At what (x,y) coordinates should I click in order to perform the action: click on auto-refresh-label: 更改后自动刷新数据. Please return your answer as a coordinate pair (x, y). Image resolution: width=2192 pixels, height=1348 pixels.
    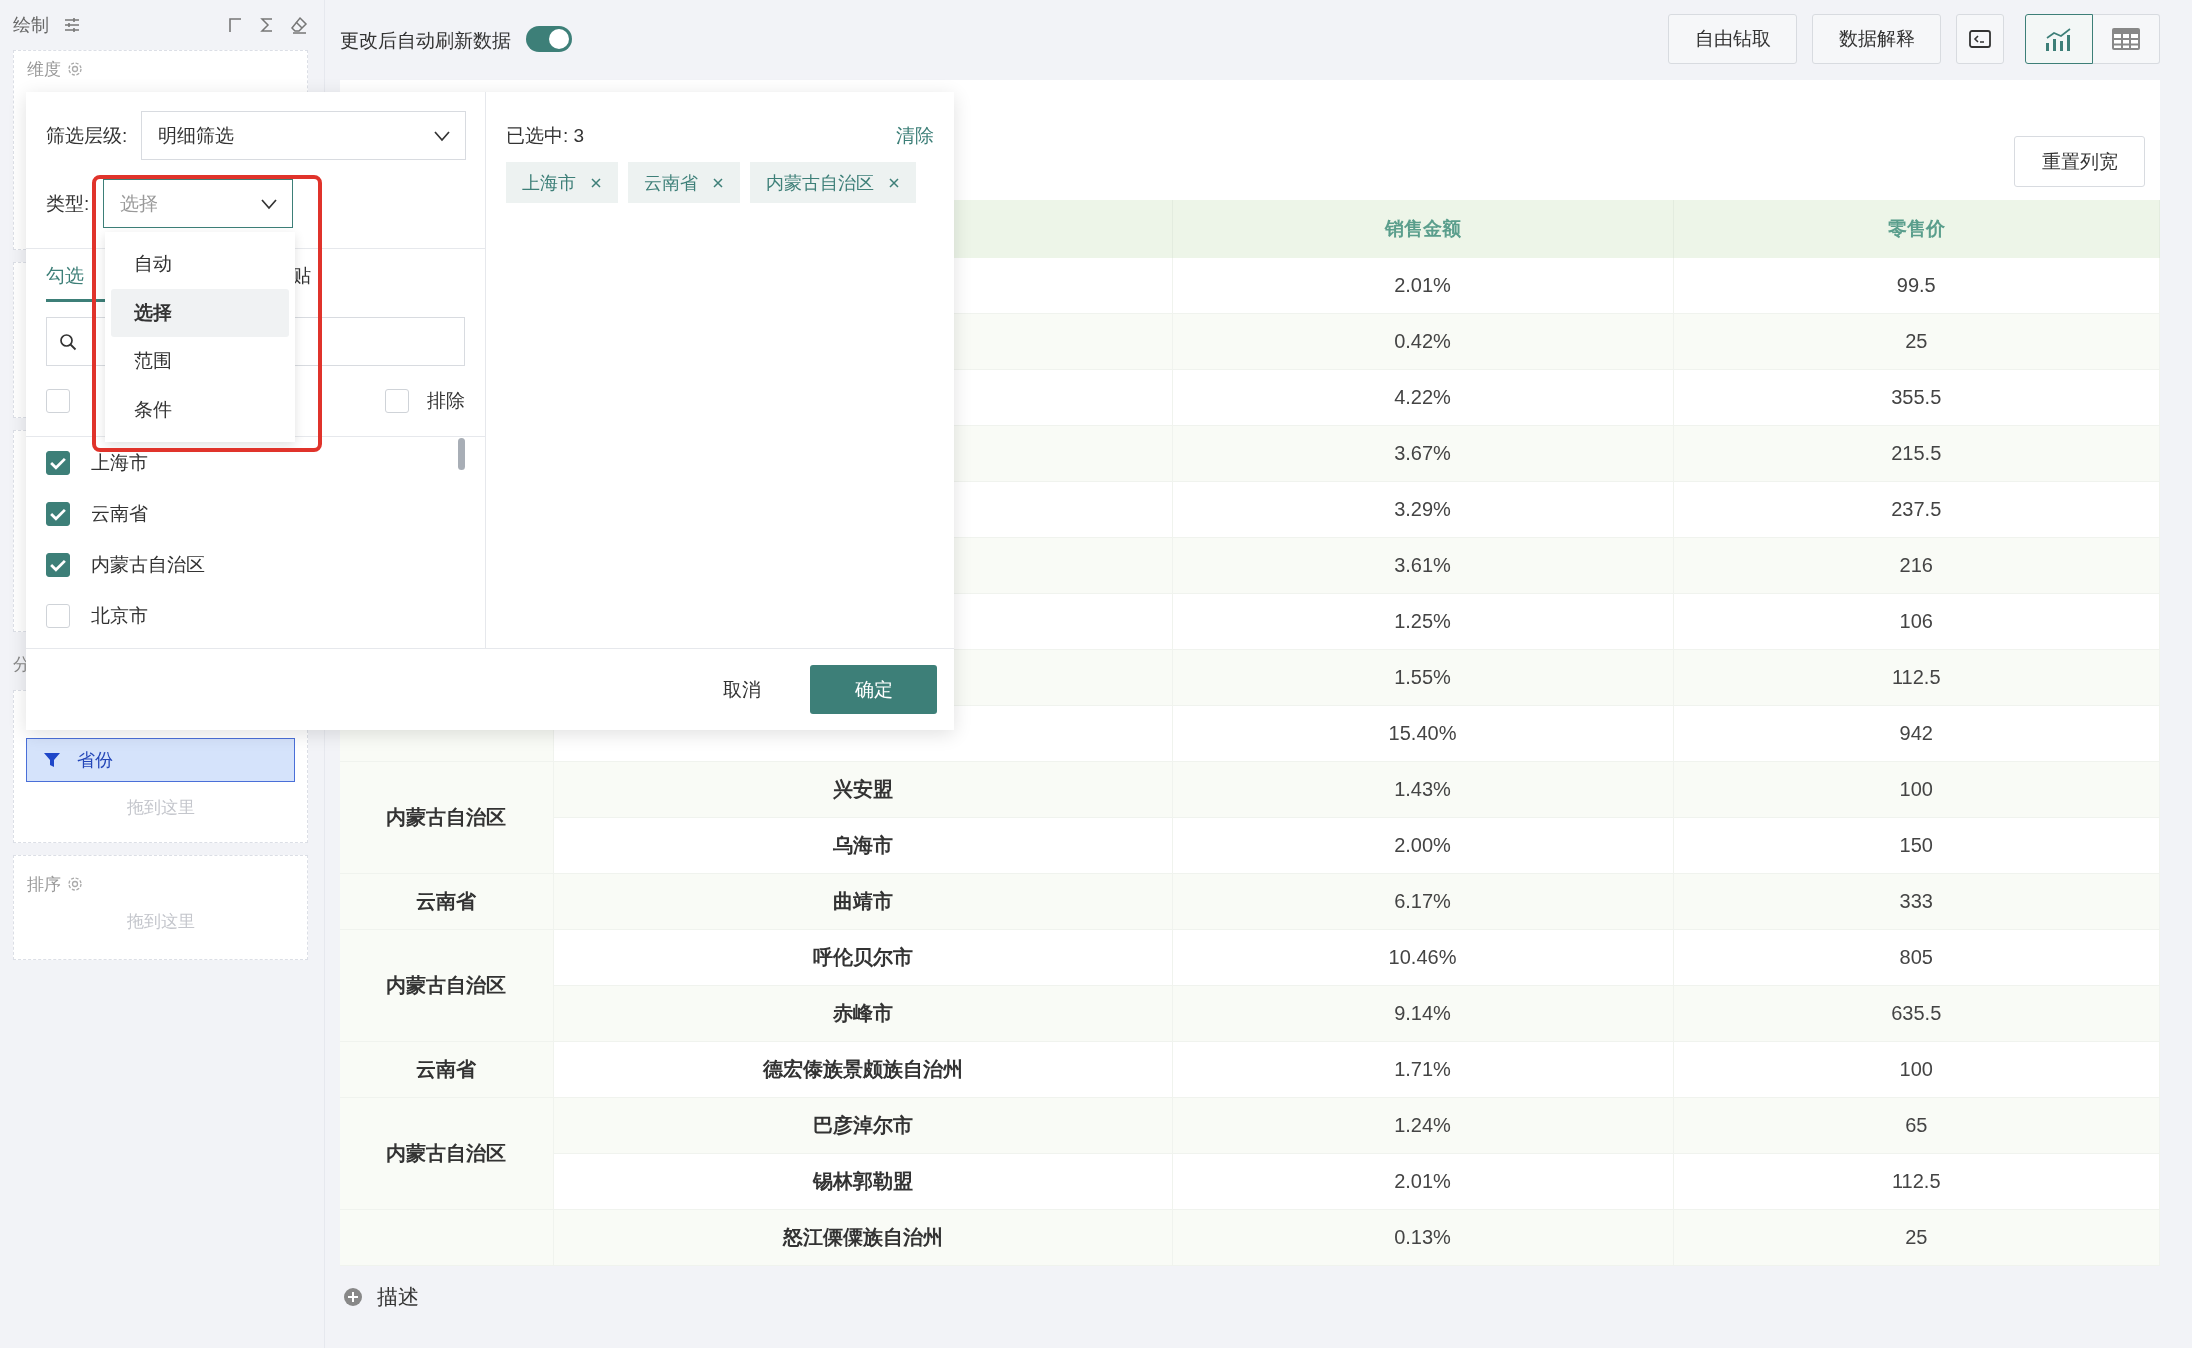
    Looking at the image, I should click on (425, 41).